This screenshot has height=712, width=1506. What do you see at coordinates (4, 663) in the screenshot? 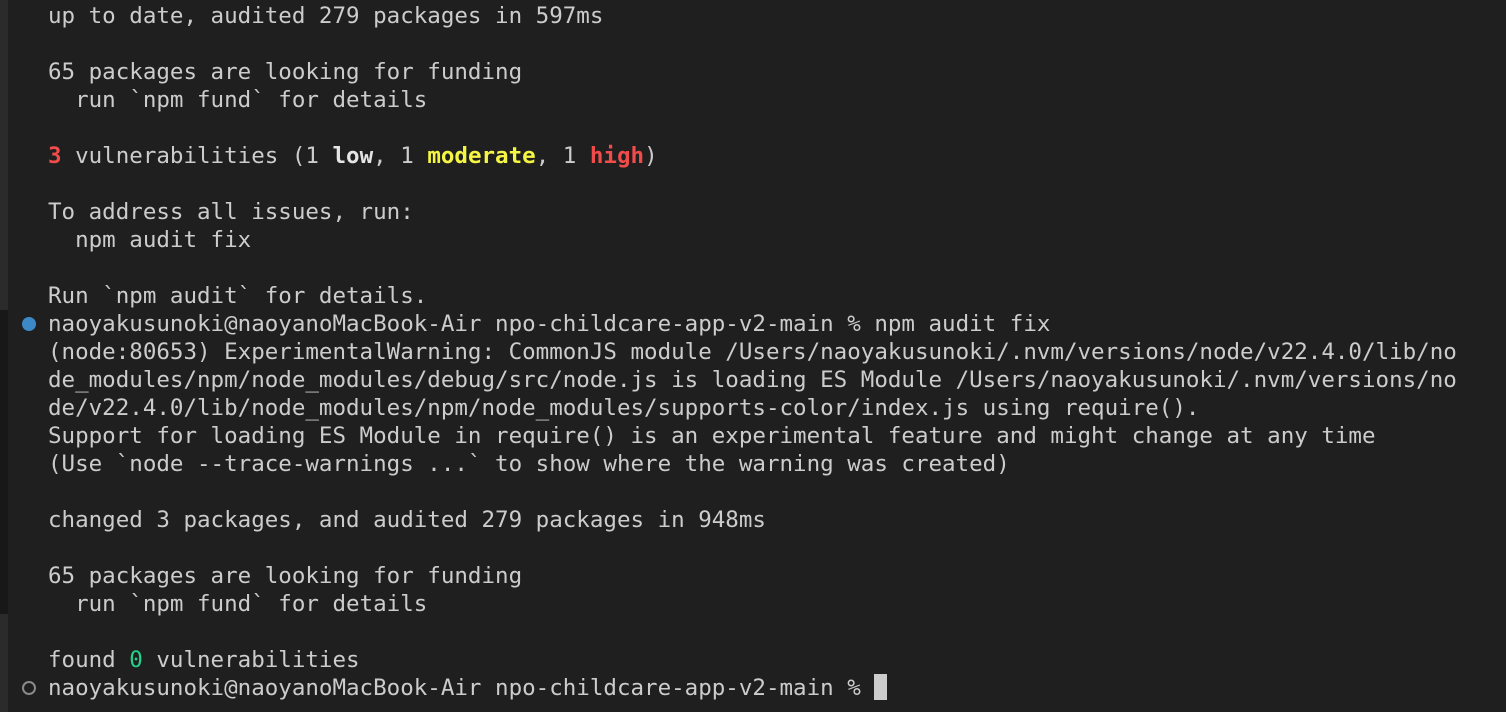
I see `gutter-segment-current` at bounding box center [4, 663].